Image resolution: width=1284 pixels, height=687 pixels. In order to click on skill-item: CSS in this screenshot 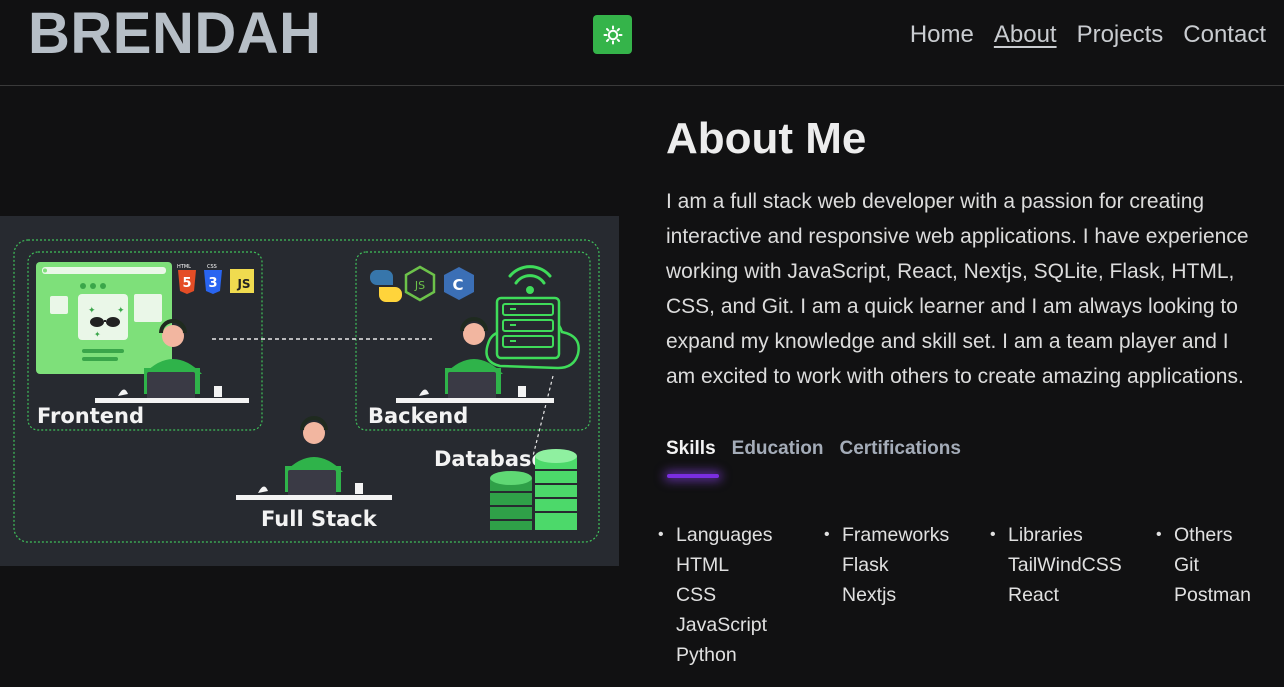, I will do `click(696, 595)`.